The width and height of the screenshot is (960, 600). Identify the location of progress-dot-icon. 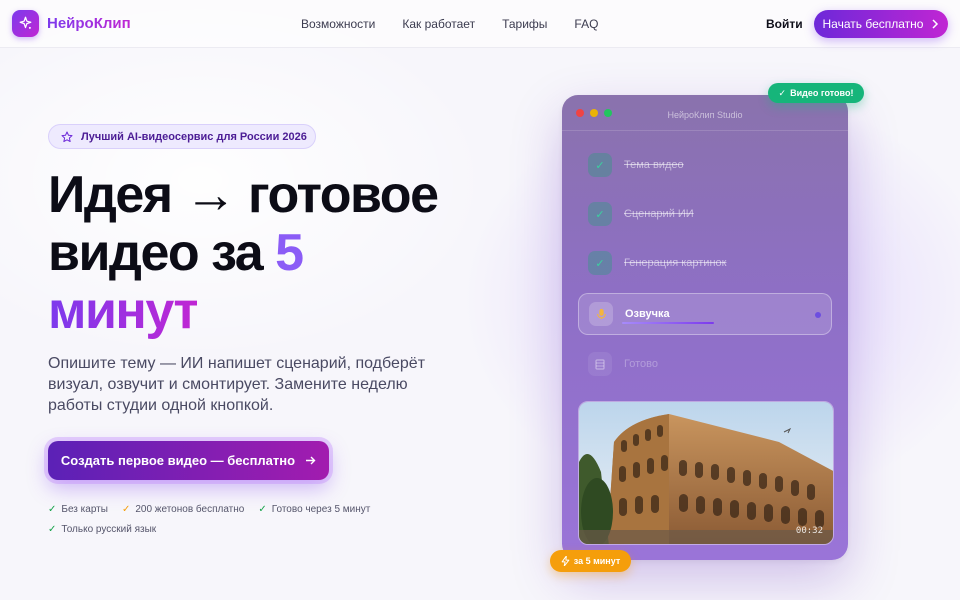
(818, 315).